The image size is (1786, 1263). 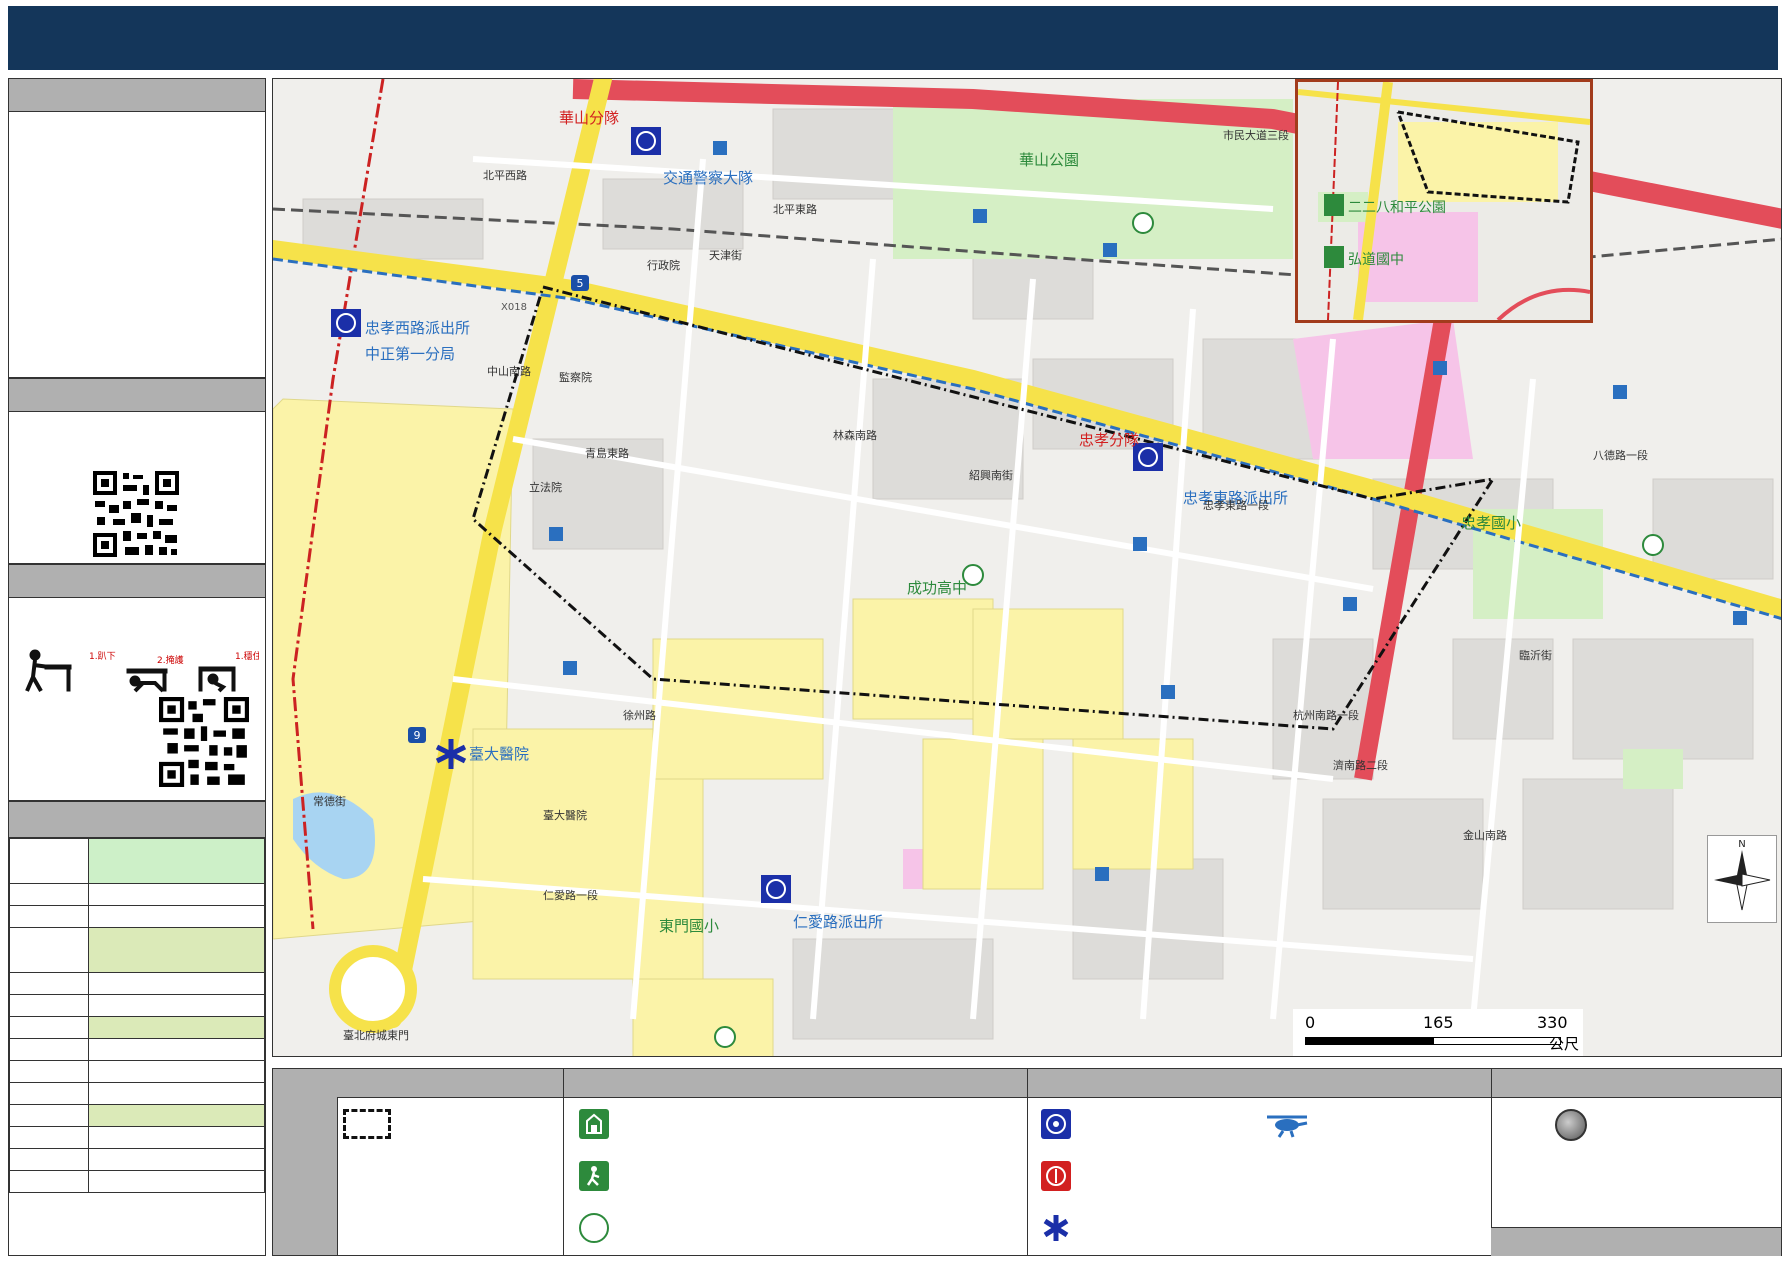 I want to click on legend-side-header, so click(x=305, y=1162).